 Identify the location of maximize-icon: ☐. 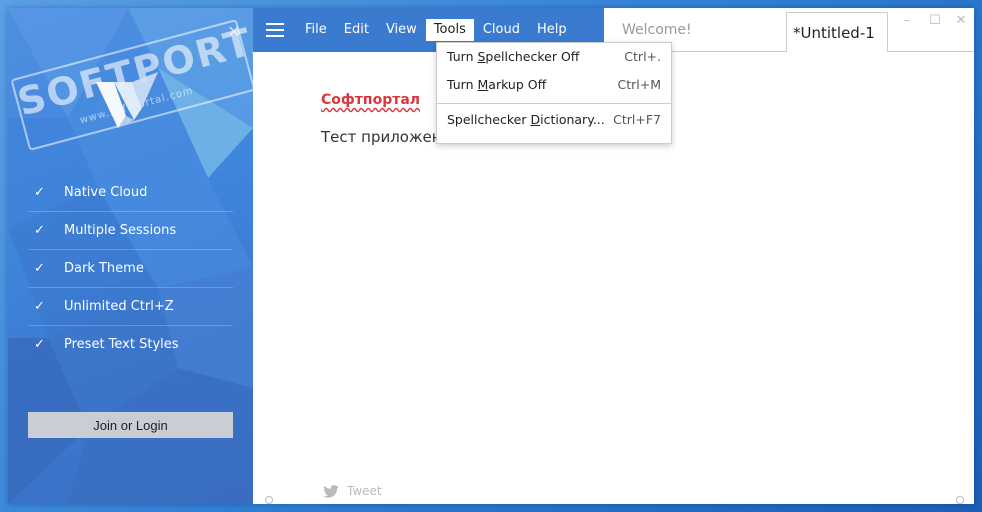
(935, 21).